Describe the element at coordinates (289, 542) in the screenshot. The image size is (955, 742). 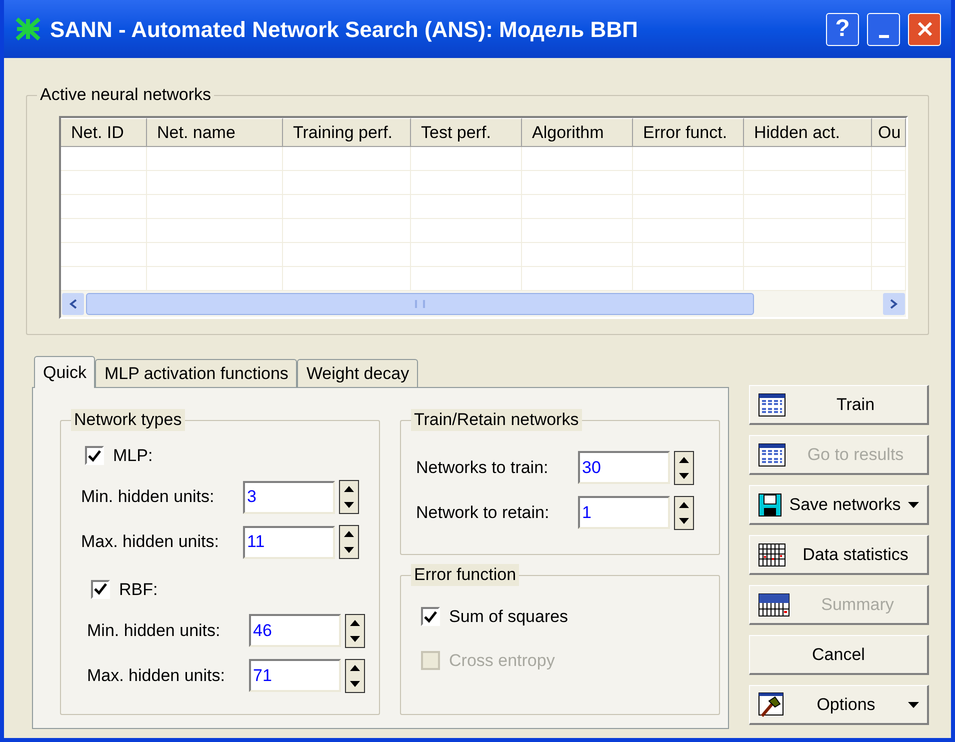
I see `number-field: 11` at that location.